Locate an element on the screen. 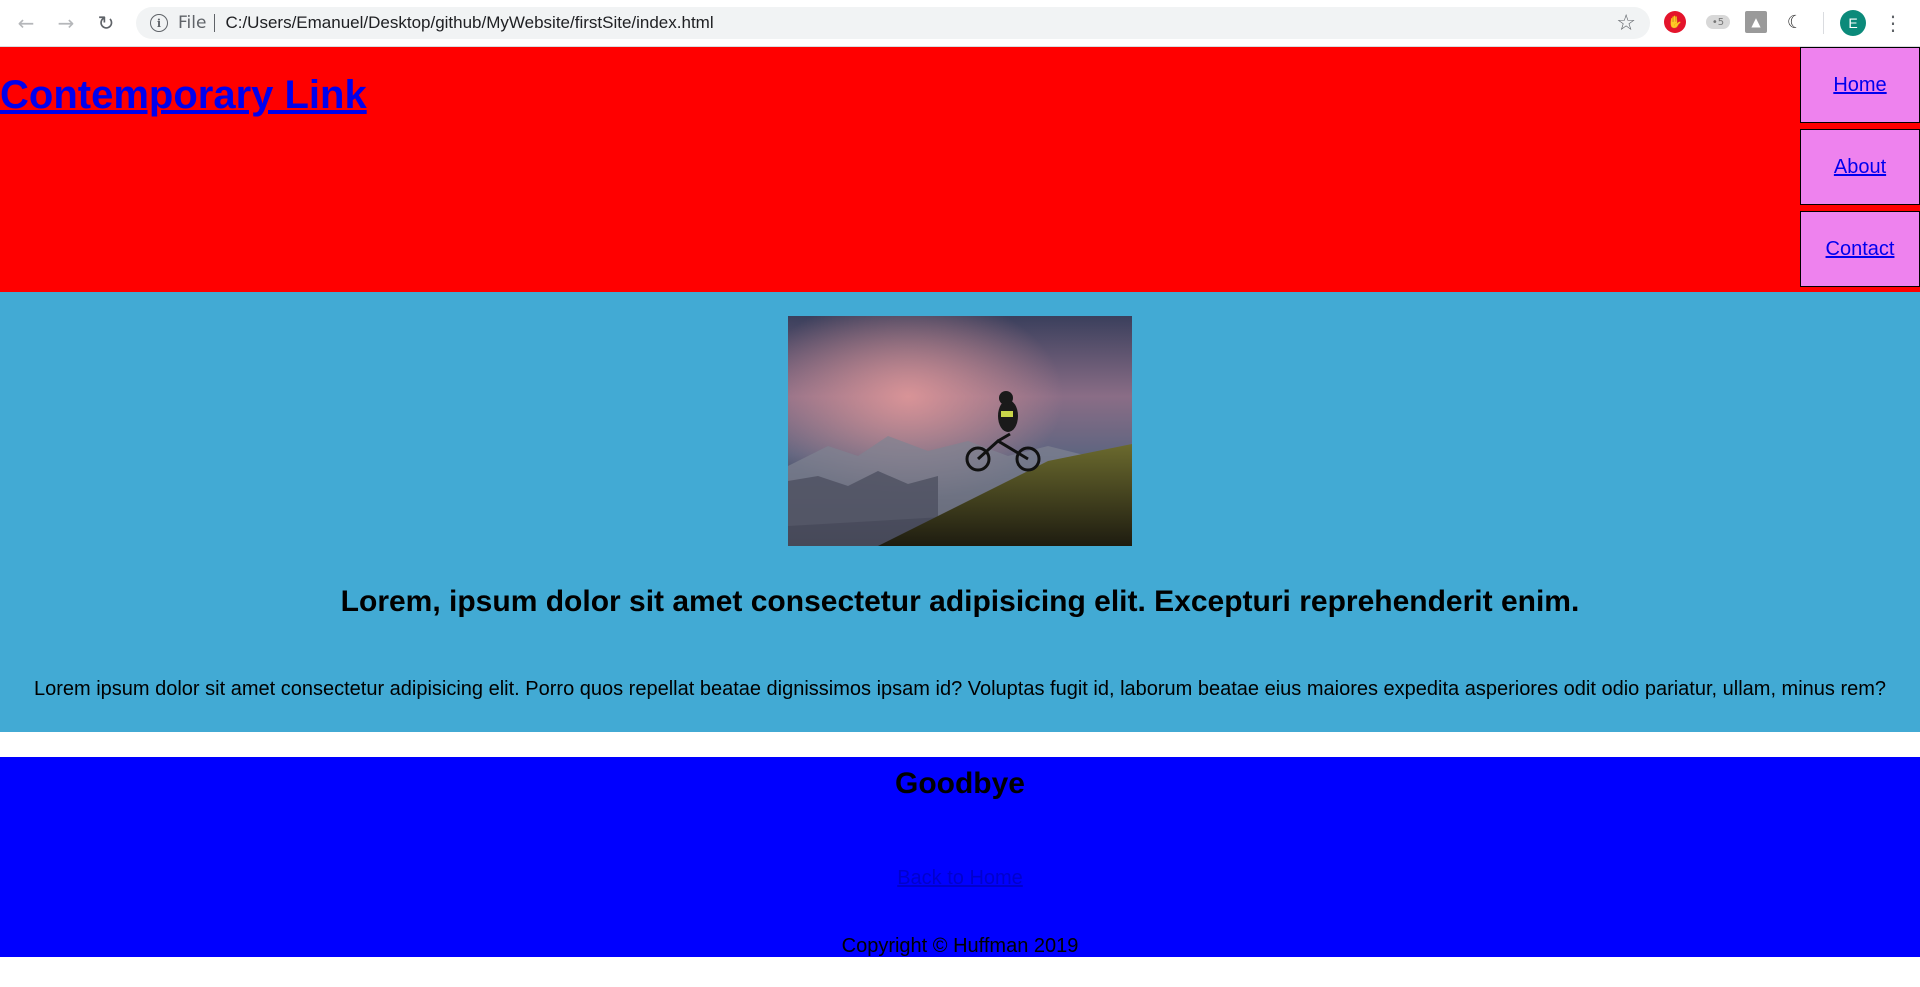  main-nav: Home About Contact is located at coordinates (1860, 170).